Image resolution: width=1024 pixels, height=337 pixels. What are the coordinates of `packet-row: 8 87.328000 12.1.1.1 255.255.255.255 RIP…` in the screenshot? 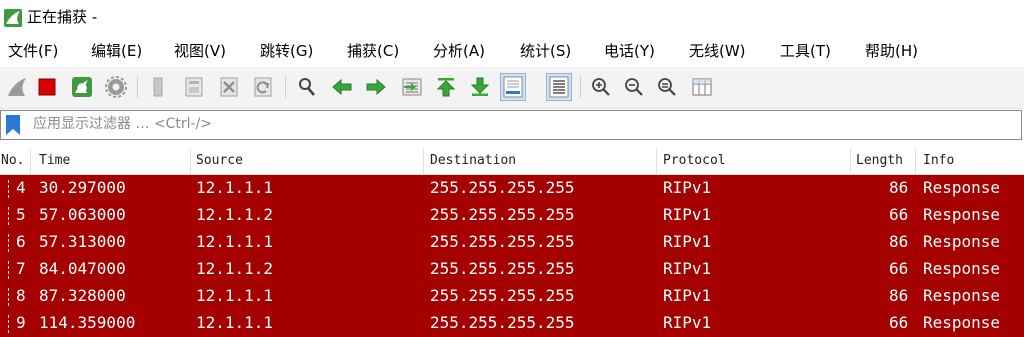 It's located at (512, 296).